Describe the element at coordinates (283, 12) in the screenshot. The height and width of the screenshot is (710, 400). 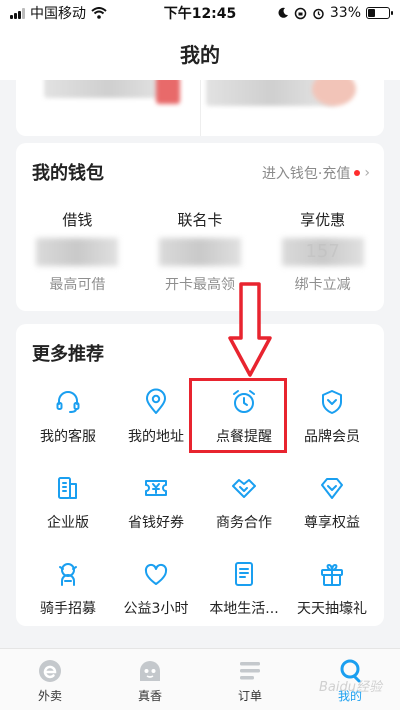
I see `moon-icon` at that location.